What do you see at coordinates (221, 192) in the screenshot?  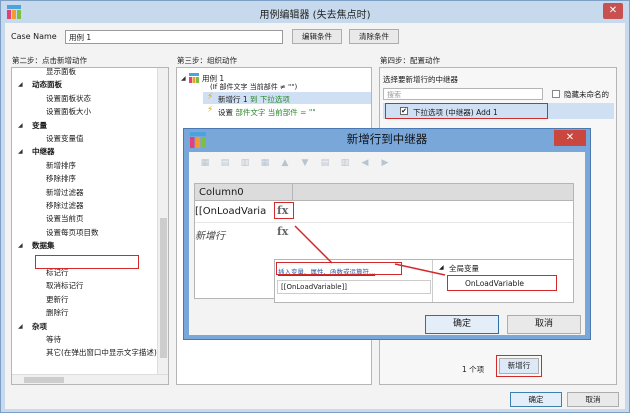 I see `column0-label: Column0` at bounding box center [221, 192].